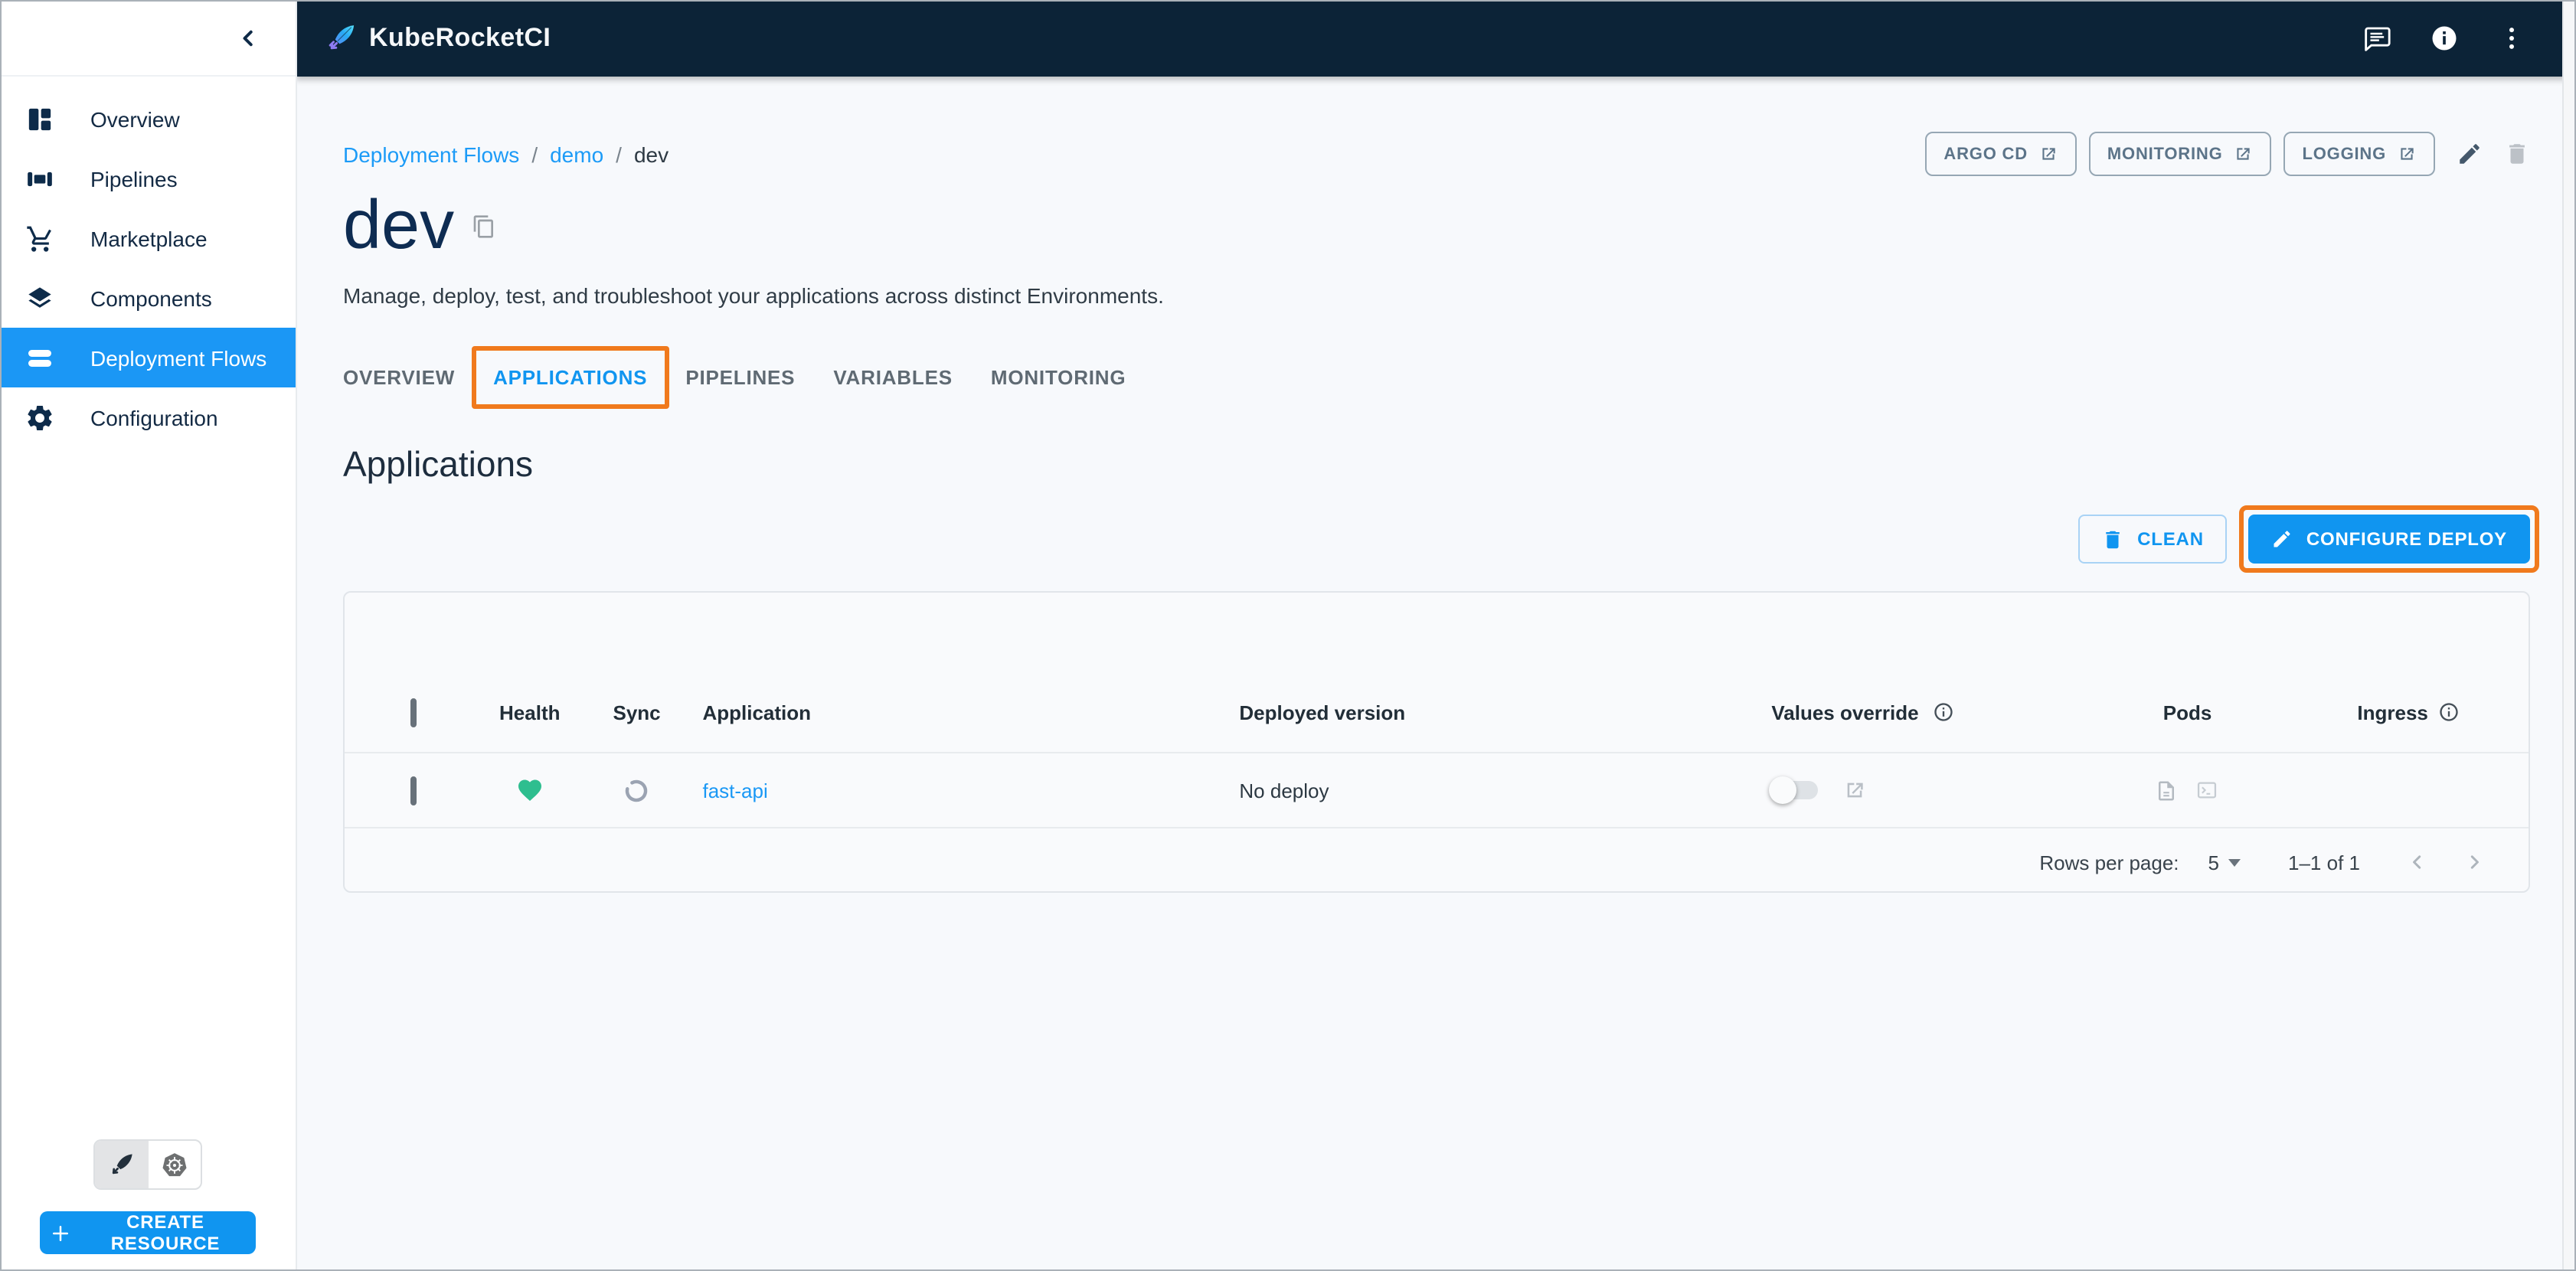 The image size is (2576, 1271). Describe the element at coordinates (2324, 863) in the screenshot. I see `pagination-range: 1–1 of 1` at that location.